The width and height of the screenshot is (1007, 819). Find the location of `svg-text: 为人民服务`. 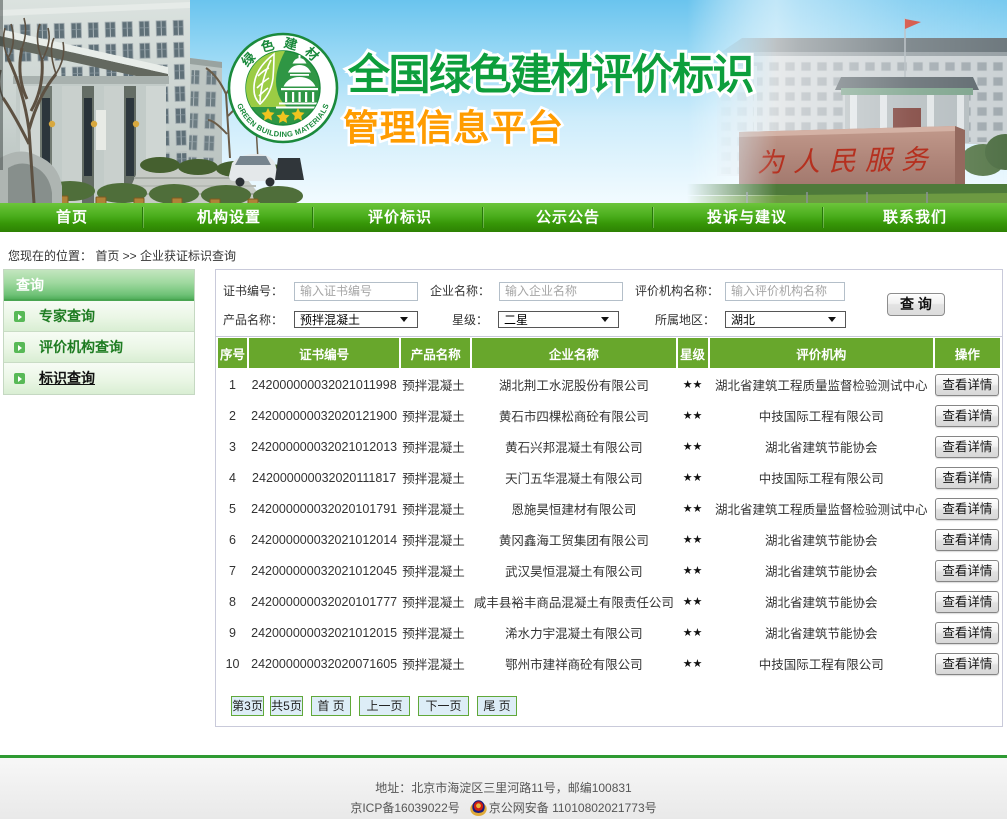

svg-text: 为人民服务 is located at coordinates (846, 161).